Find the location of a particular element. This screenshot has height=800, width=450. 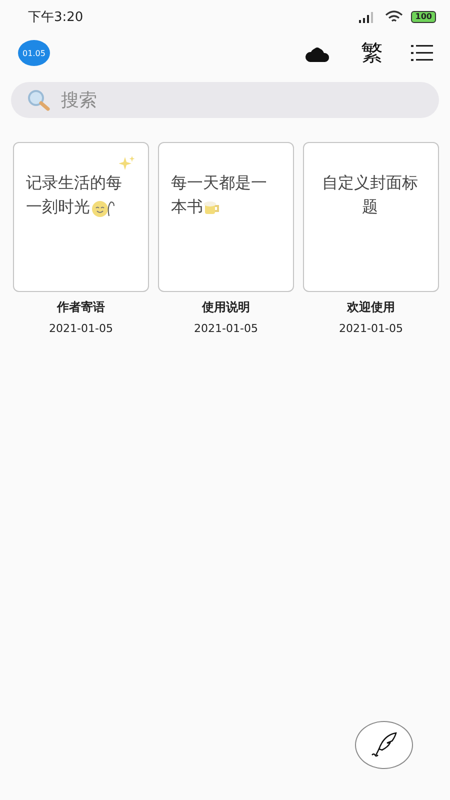

battery-level: 100 is located at coordinates (423, 17).